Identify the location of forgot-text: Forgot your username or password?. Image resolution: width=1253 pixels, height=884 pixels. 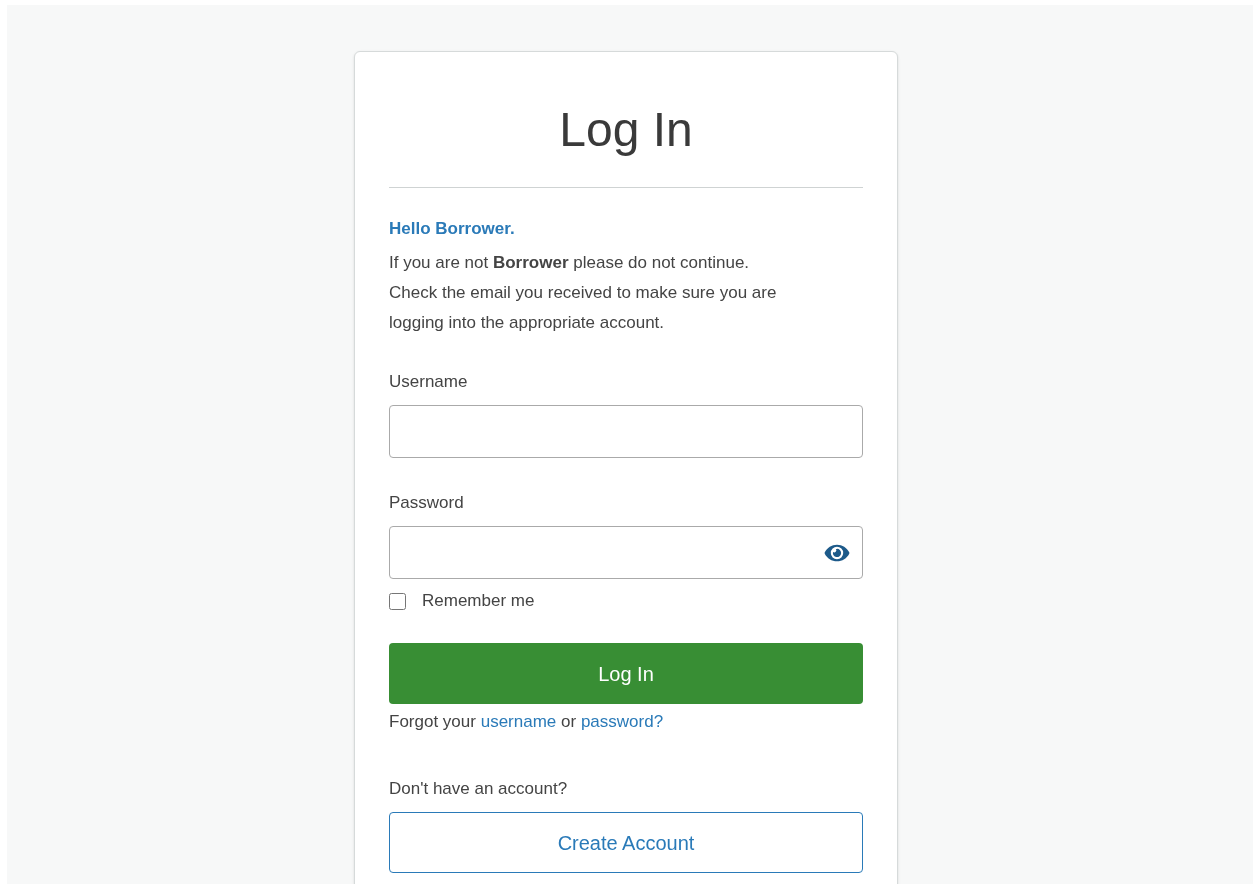
(527, 722).